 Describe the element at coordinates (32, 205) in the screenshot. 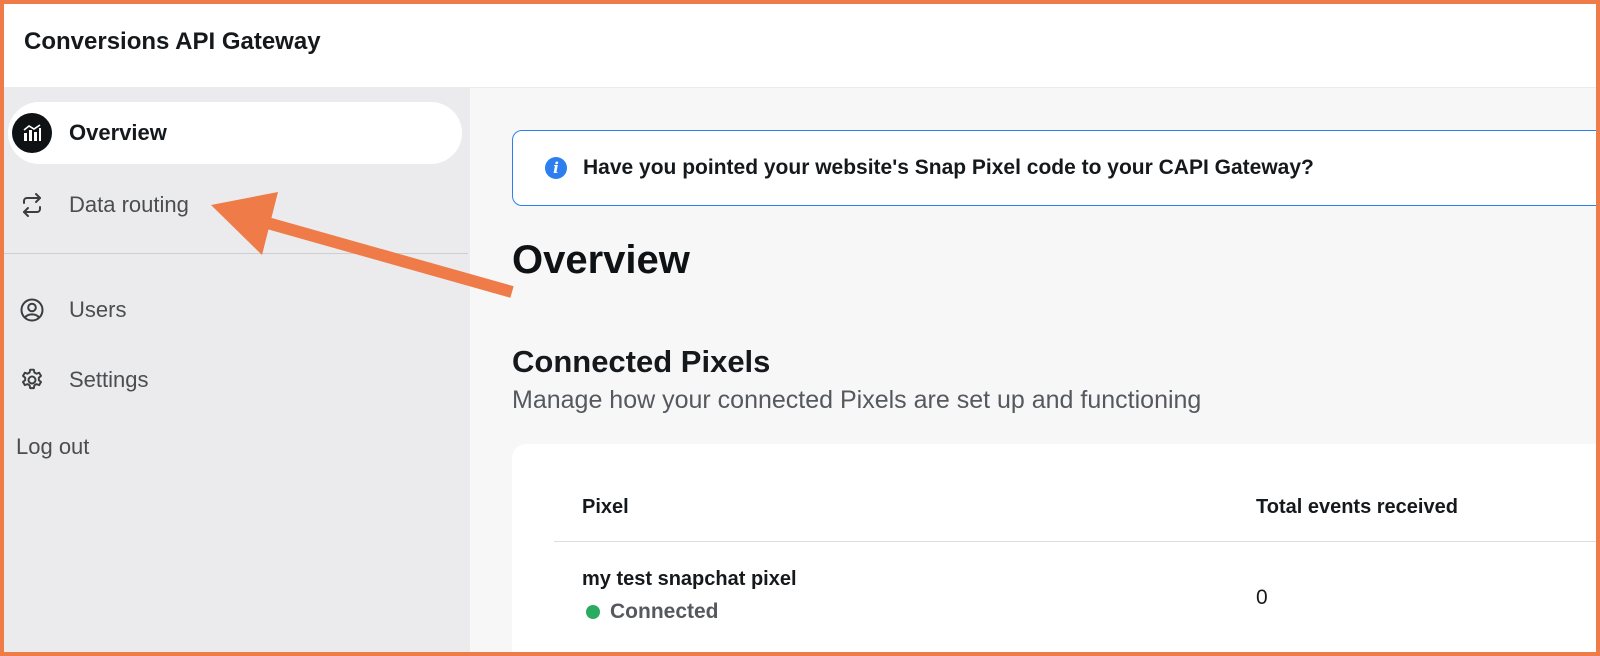

I see `routing-icon` at that location.